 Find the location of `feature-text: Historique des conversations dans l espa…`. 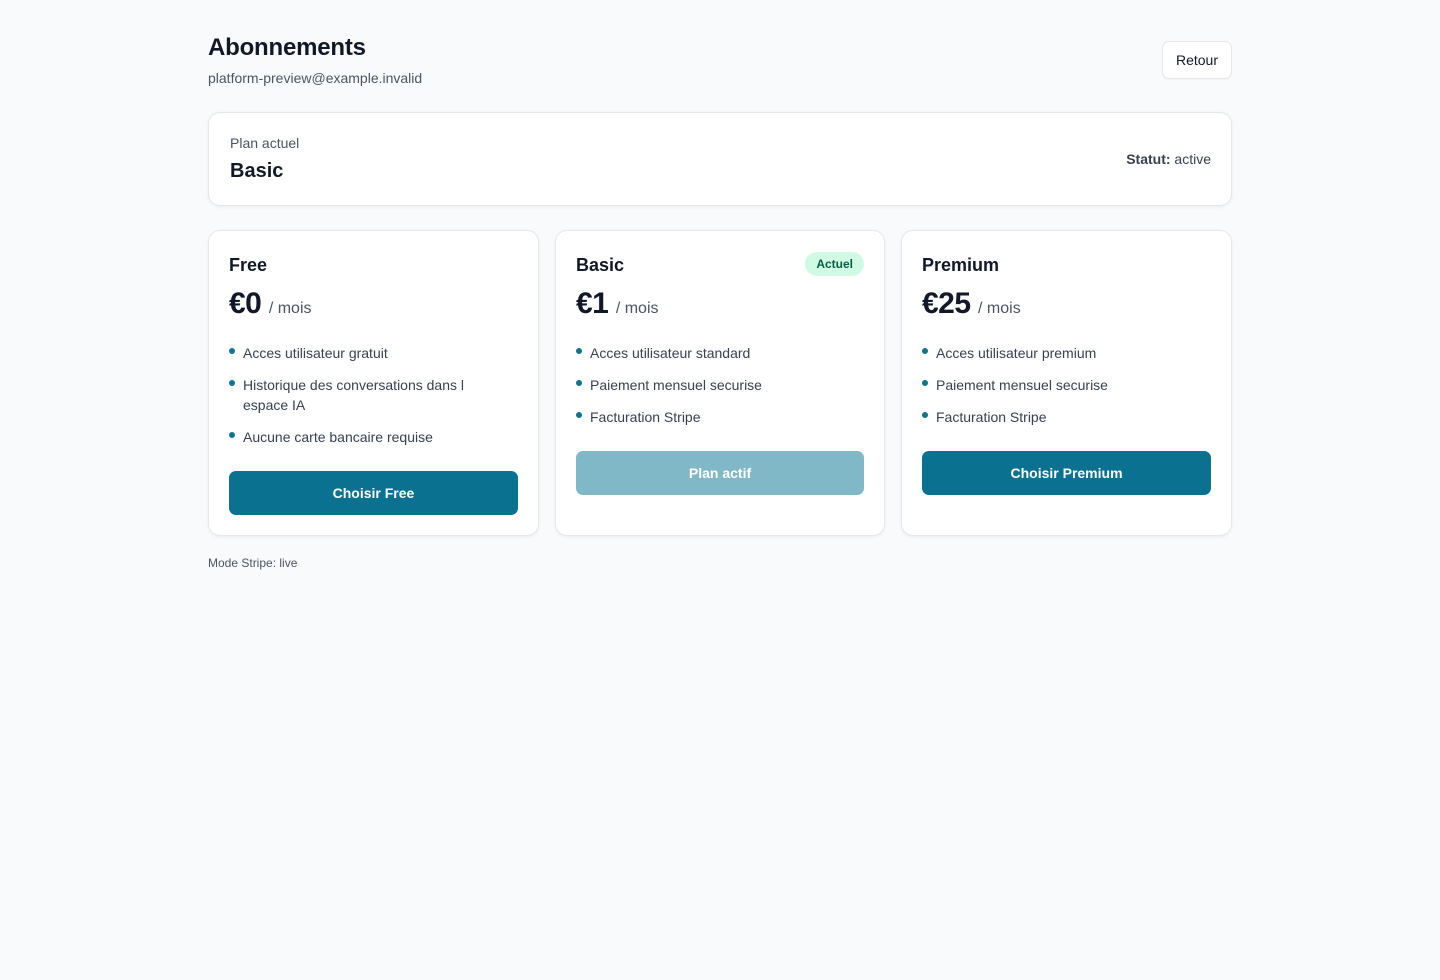

feature-text: Historique des conversations dans l espa… is located at coordinates (354, 395).